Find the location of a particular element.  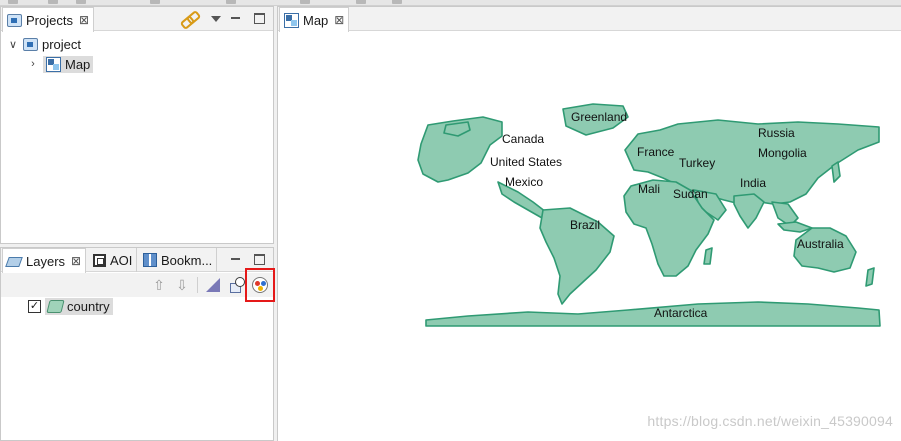

collapsed-chevron-icon: › is located at coordinates (33, 64).